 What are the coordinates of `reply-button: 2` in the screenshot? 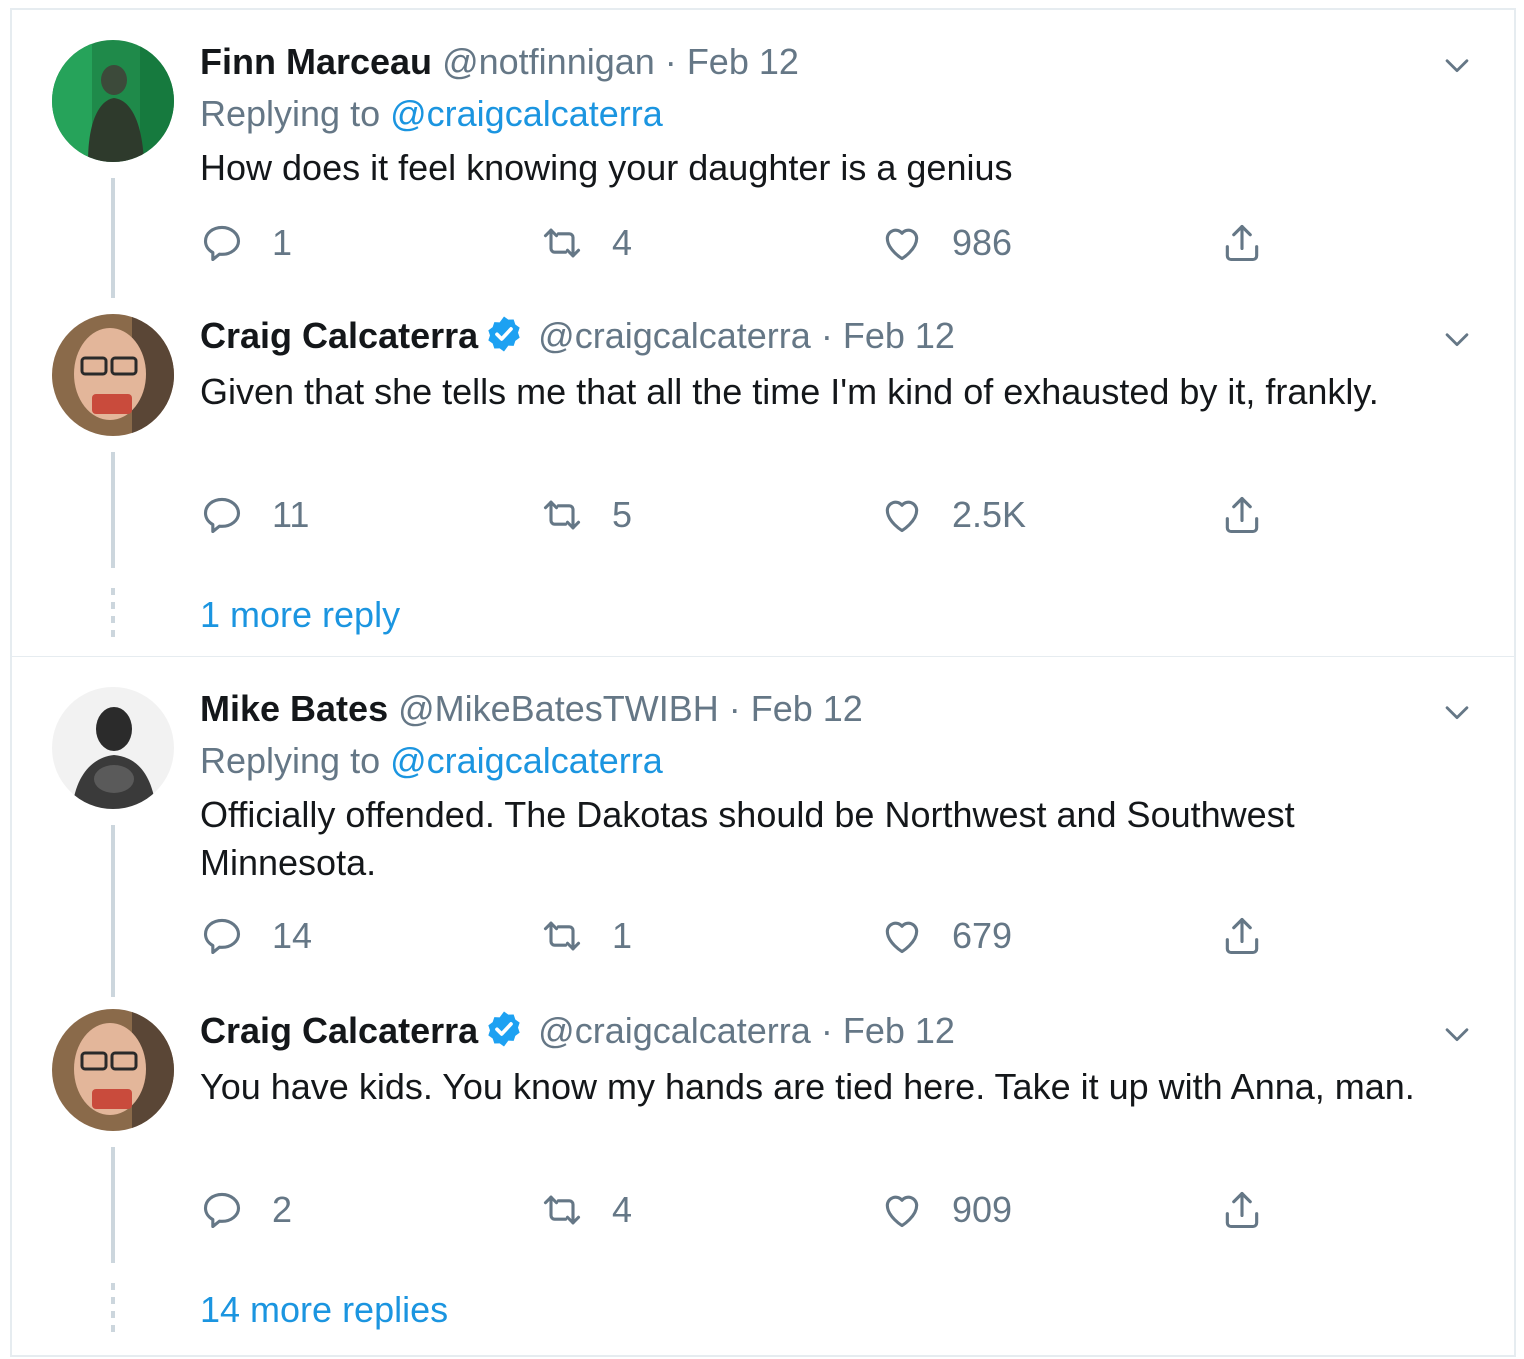 It's located at (246, 1210).